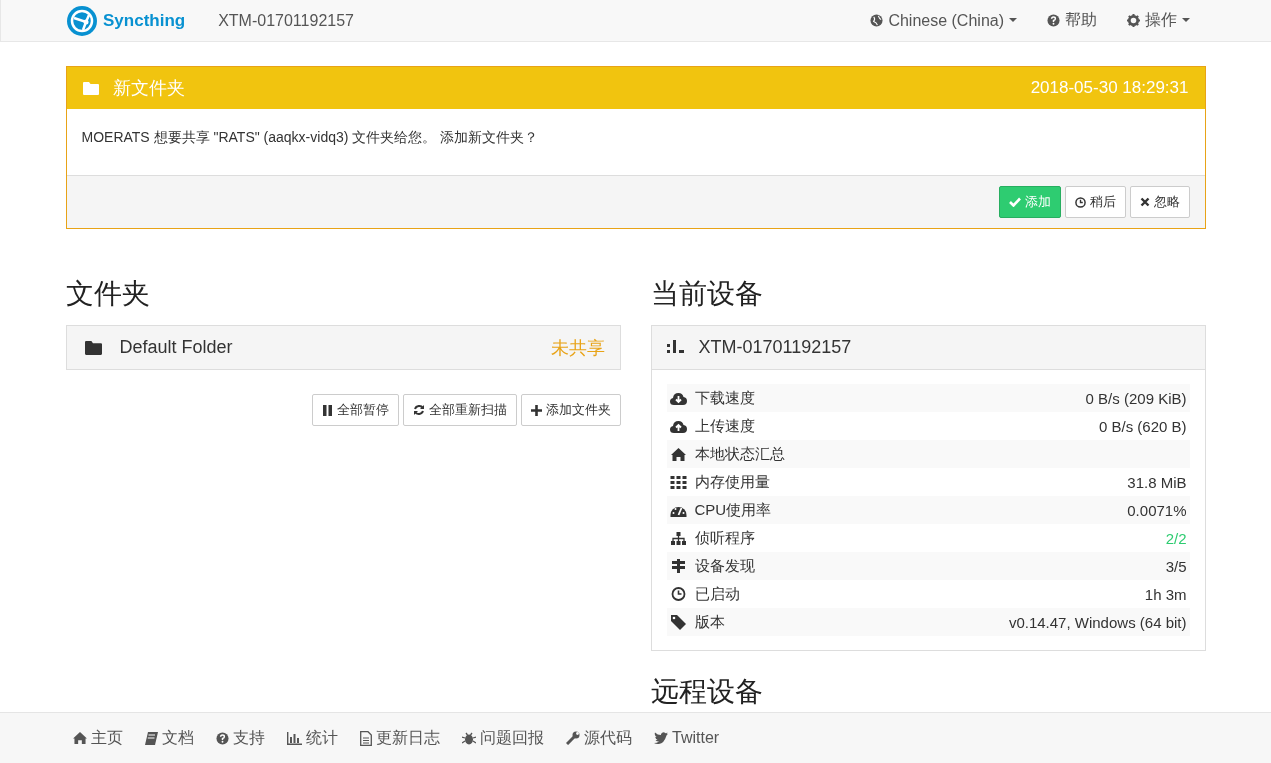  I want to click on refresh-icon, so click(418, 410).